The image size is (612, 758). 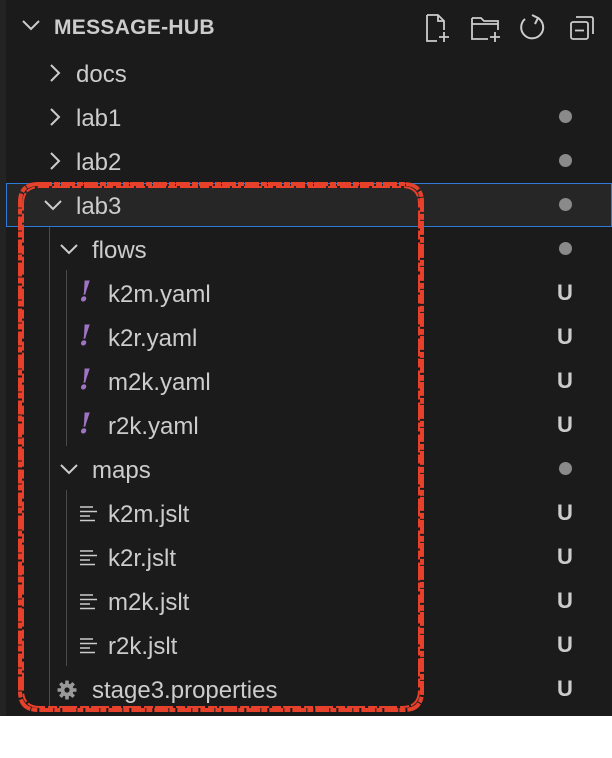 What do you see at coordinates (153, 338) in the screenshot?
I see `file-label: k2r.yaml` at bounding box center [153, 338].